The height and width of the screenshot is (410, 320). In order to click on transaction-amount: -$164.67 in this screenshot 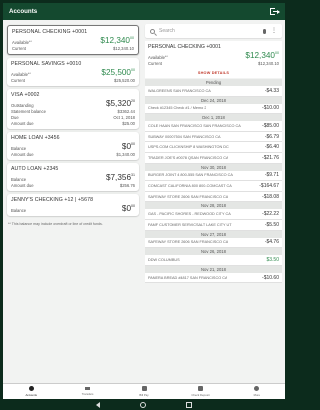, I will do `click(269, 185)`.